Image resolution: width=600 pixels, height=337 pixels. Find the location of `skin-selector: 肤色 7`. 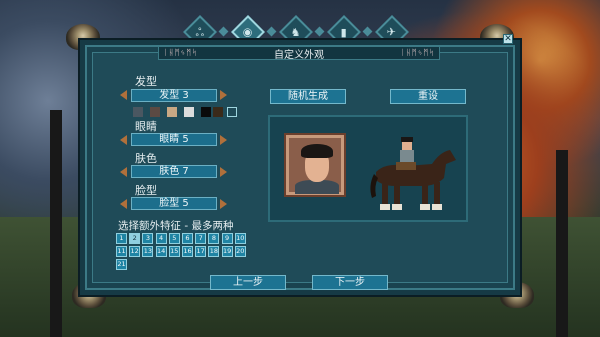

skin-selector: 肤色 7 is located at coordinates (174, 171).